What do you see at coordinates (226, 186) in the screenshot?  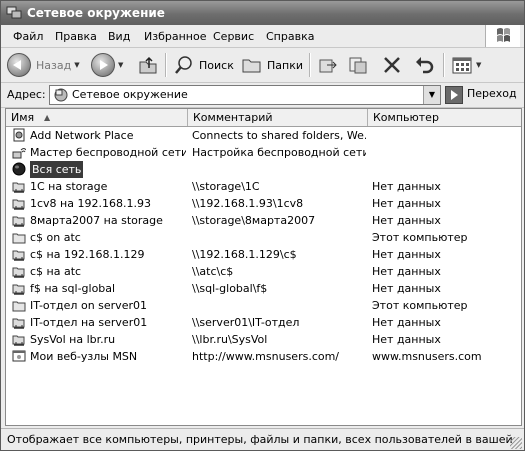 I see `comment-cell: \\storage\1C` at bounding box center [226, 186].